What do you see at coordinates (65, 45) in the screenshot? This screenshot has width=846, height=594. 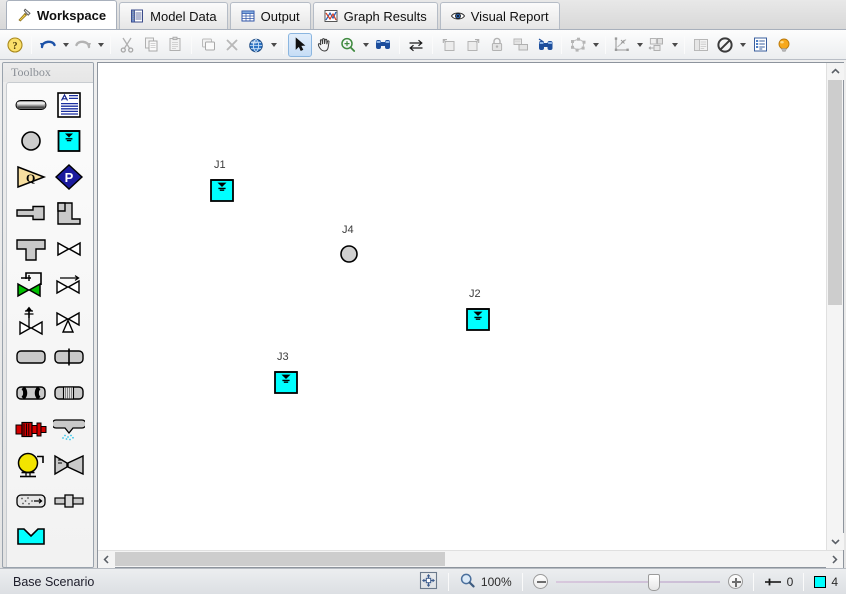 I see `undo-dropdown-caret` at bounding box center [65, 45].